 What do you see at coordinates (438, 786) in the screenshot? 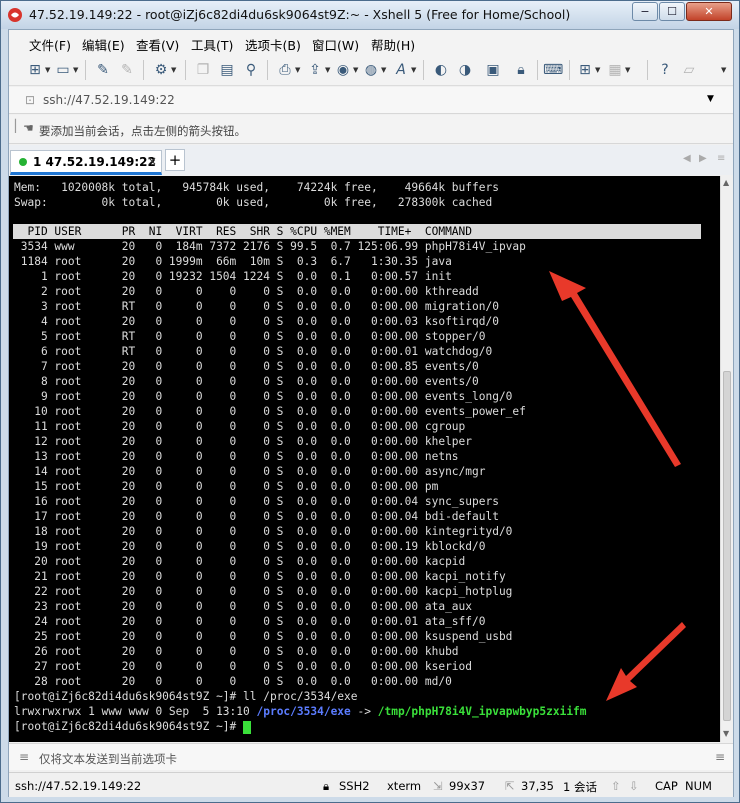
I see `resize-icon: ⇲` at bounding box center [438, 786].